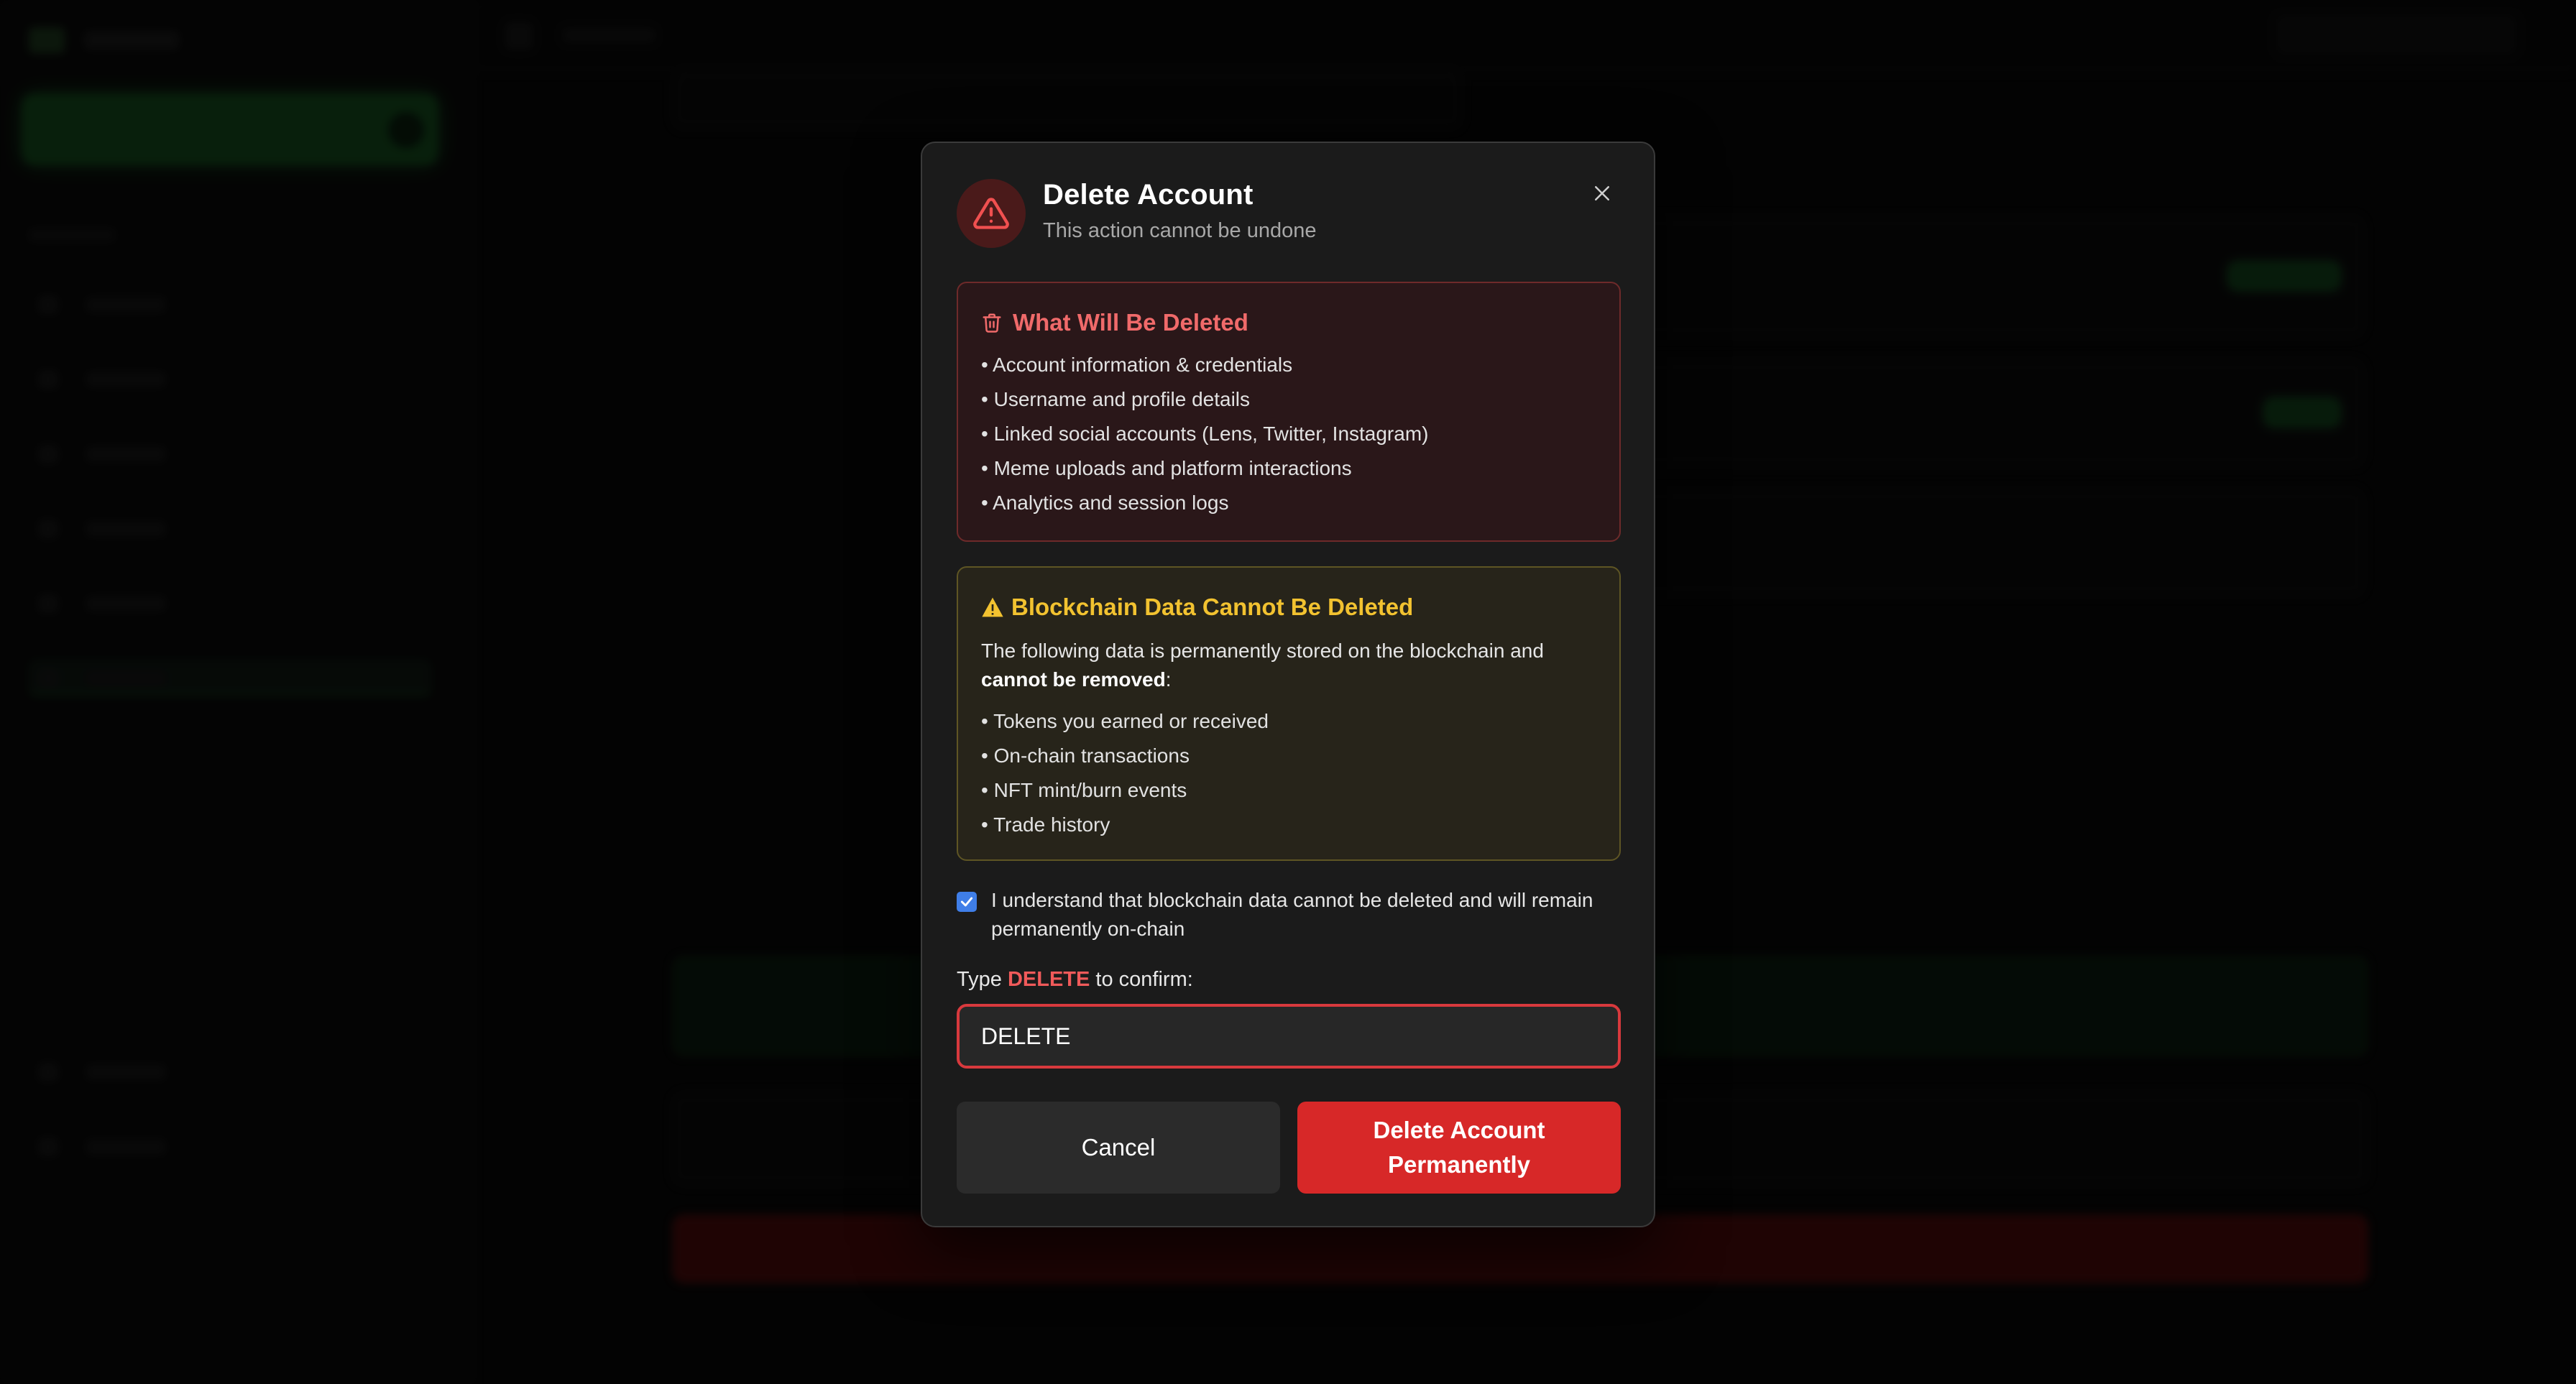 This screenshot has width=2576, height=1384. Describe the element at coordinates (1204, 399) in the screenshot. I see `list-item: Username and profile details` at that location.